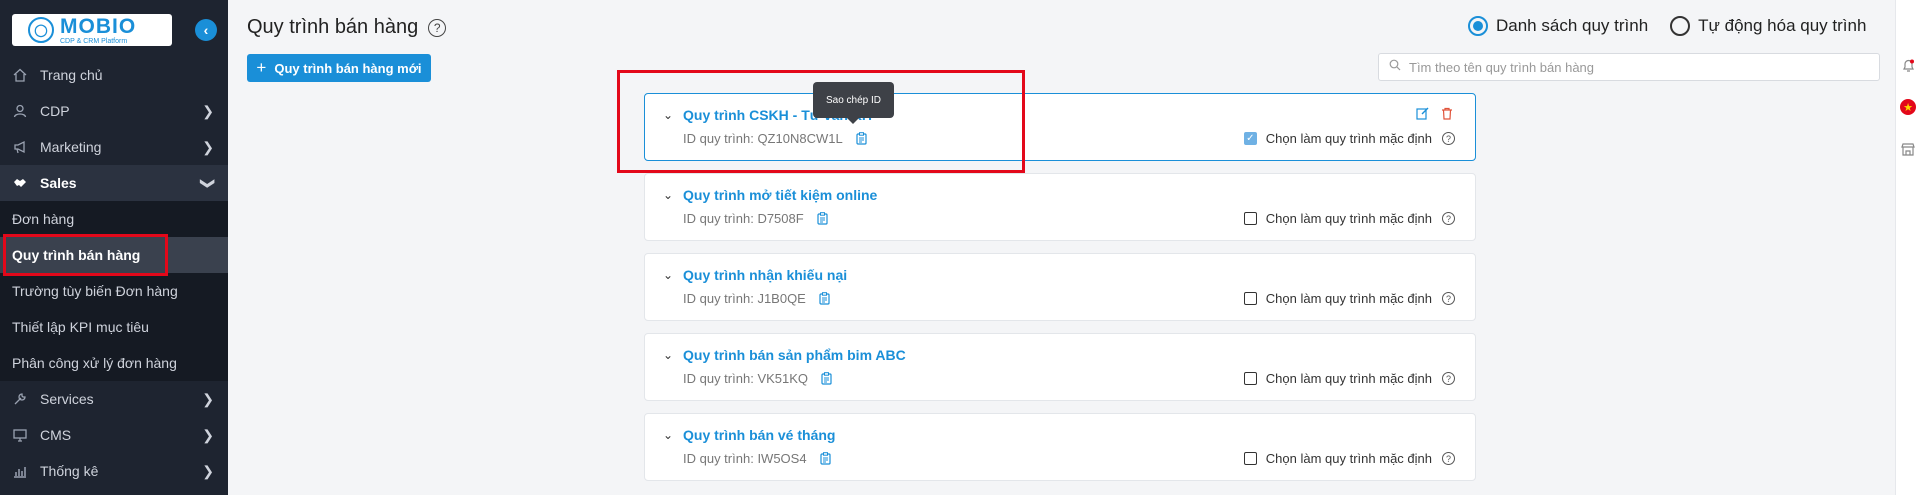 This screenshot has height=495, width=1919. I want to click on sidebar-item-cdp: CDP ❯, so click(114, 111).